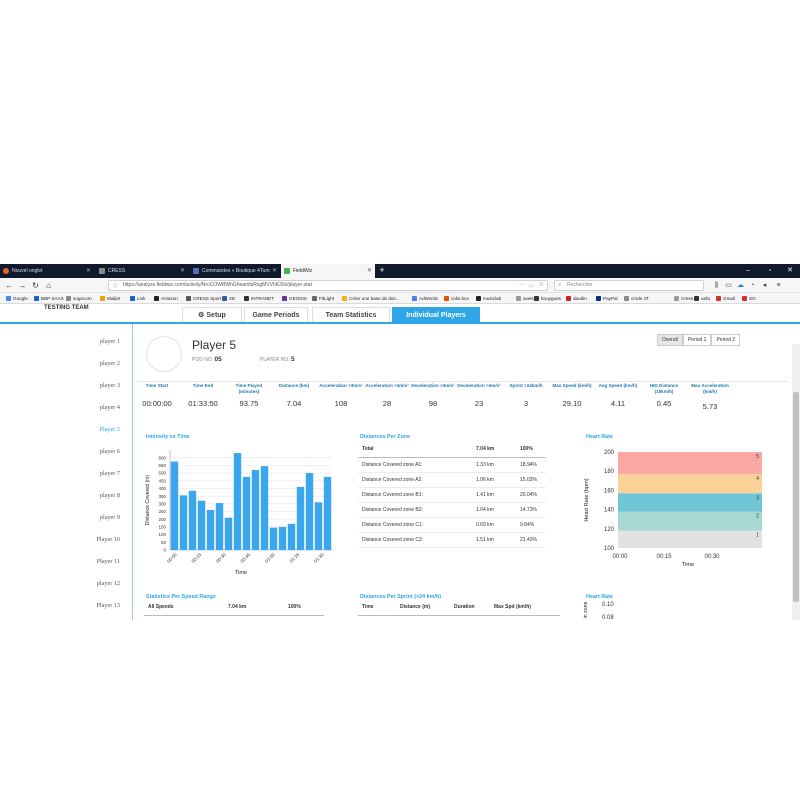 This screenshot has width=800, height=800. Describe the element at coordinates (287, 271) in the screenshot. I see `fieldwiz-icon` at that location.